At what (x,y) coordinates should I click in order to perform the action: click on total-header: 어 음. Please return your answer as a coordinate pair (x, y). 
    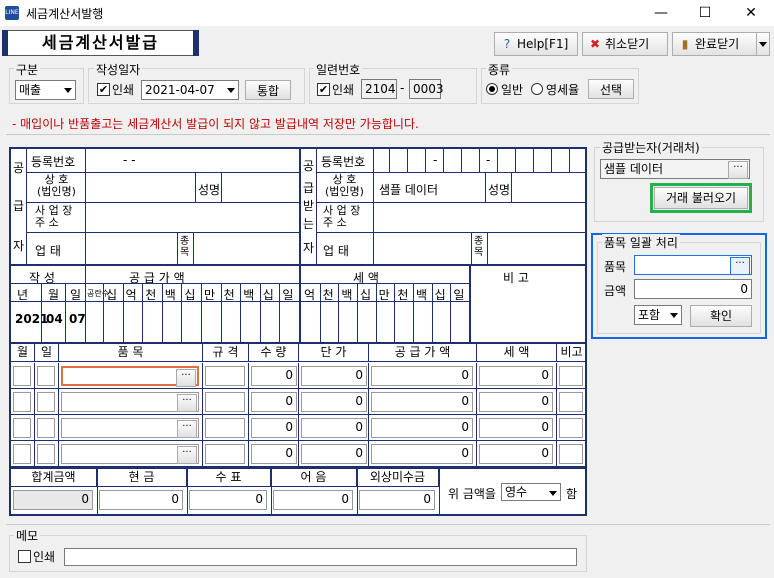
    Looking at the image, I should click on (314, 478).